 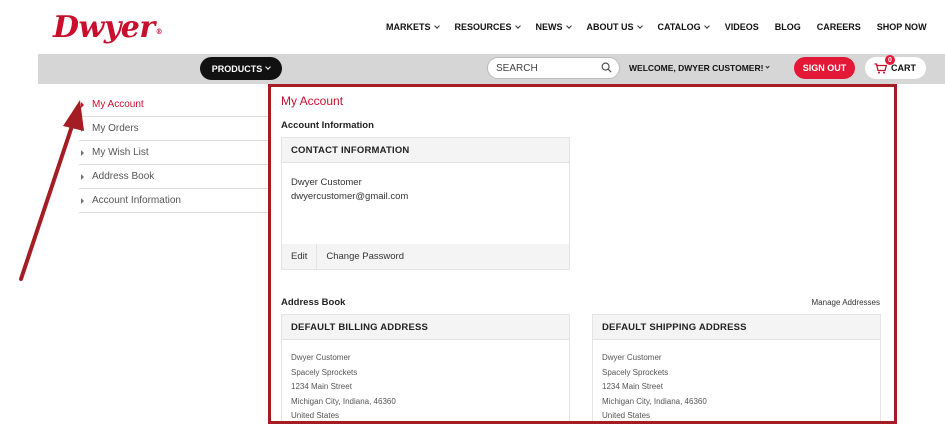 I want to click on billing-address-heading: DEFAULT BILLING ADDRESS, so click(x=425, y=327).